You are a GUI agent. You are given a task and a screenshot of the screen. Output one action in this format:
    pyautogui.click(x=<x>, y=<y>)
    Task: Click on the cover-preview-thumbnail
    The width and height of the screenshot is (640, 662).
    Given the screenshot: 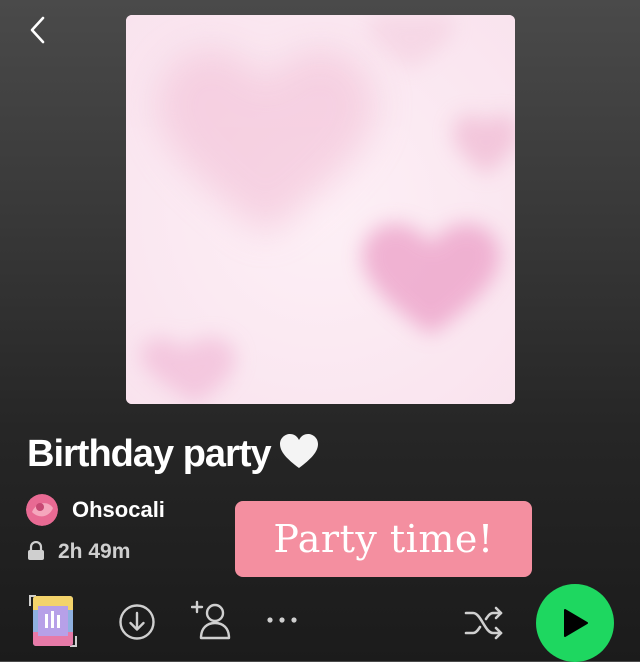 What is the action you would take?
    pyautogui.click(x=53, y=621)
    